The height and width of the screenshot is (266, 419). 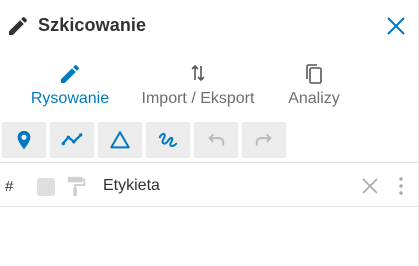 What do you see at coordinates (401, 186) in the screenshot?
I see `more-vertical-icon` at bounding box center [401, 186].